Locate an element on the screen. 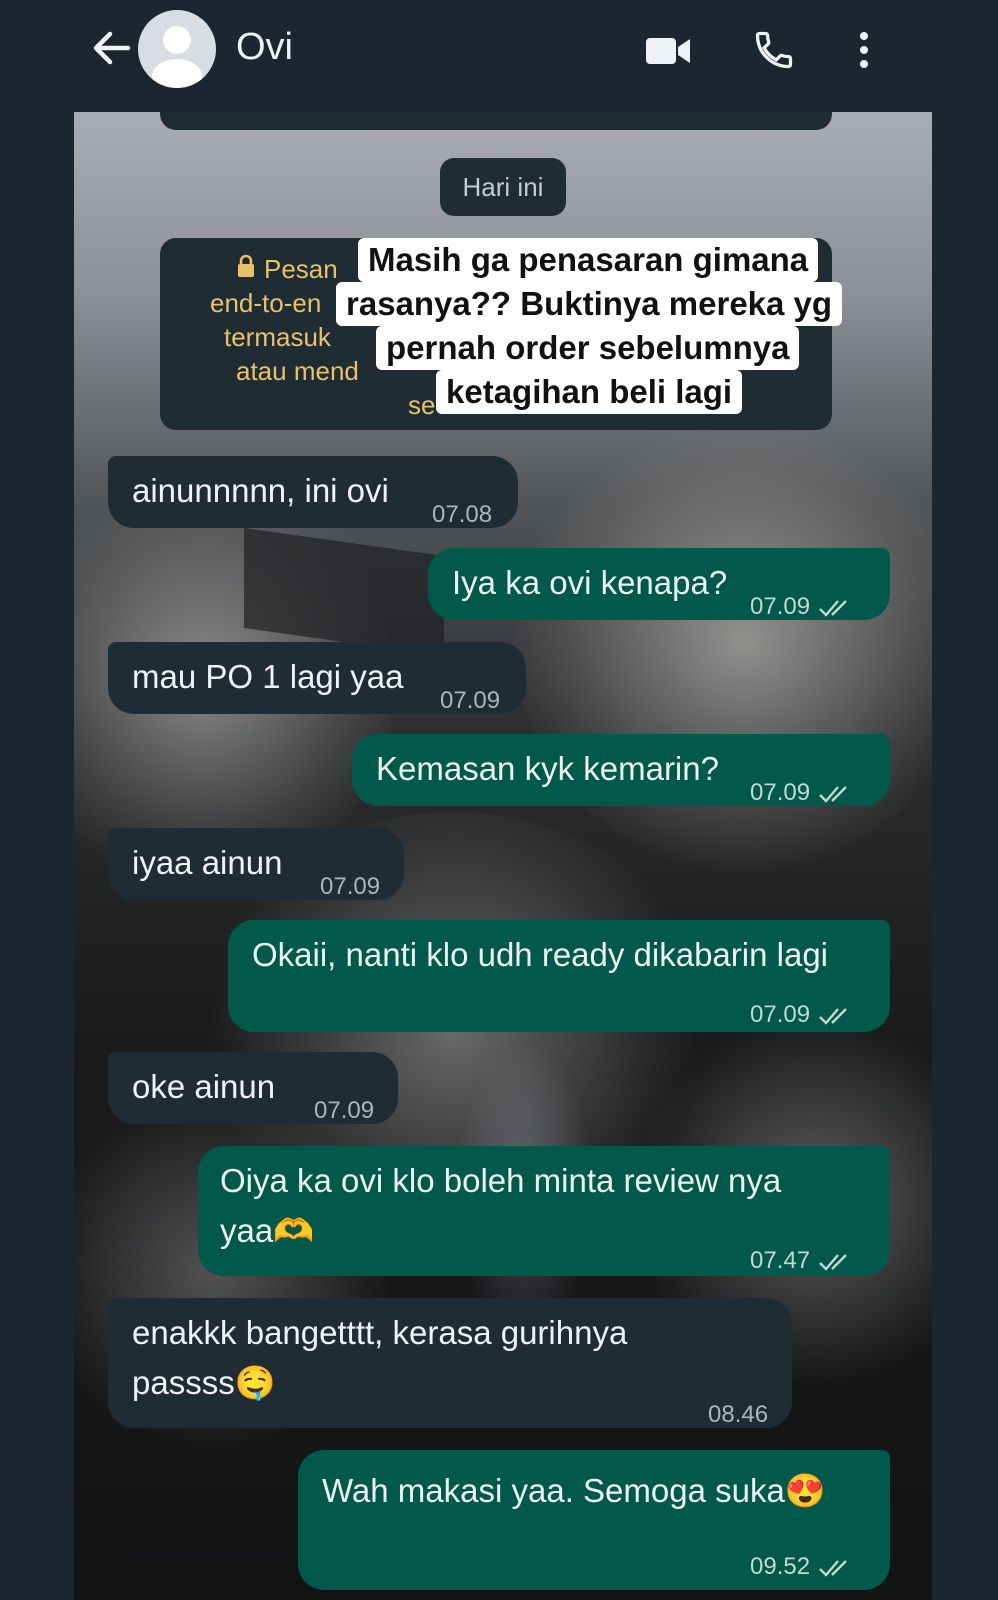 Image resolution: width=998 pixels, height=1600 pixels. message-time: 07.08 is located at coordinates (462, 514).